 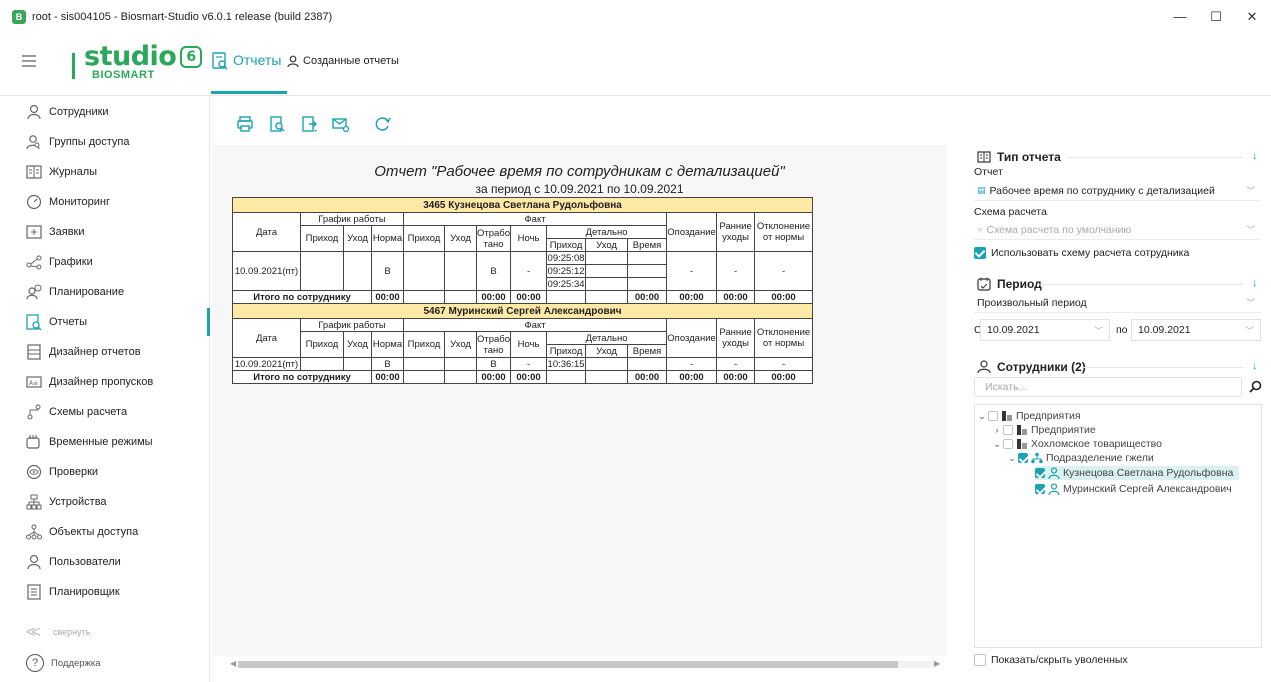 I want to click on col-detail: Детально, so click(x=607, y=232).